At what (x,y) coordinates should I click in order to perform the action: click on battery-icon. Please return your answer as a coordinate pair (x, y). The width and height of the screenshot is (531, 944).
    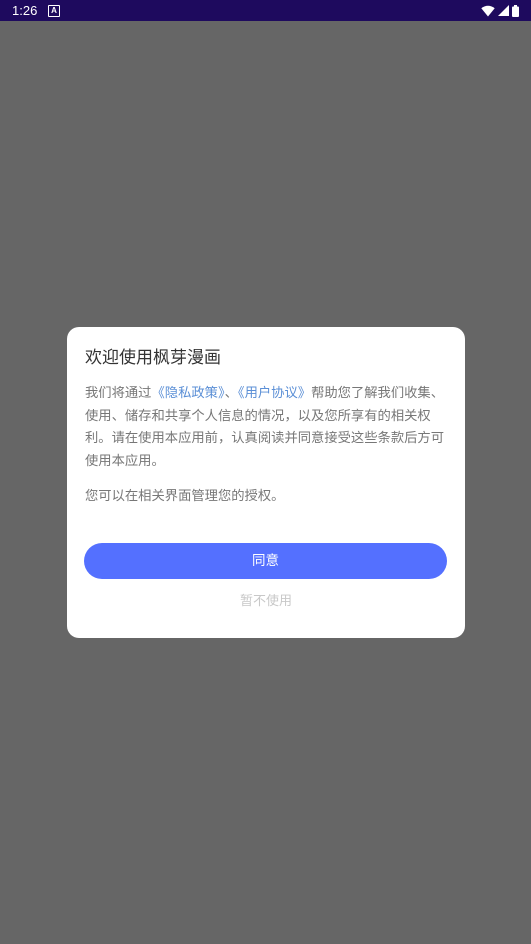
    Looking at the image, I should click on (515, 10).